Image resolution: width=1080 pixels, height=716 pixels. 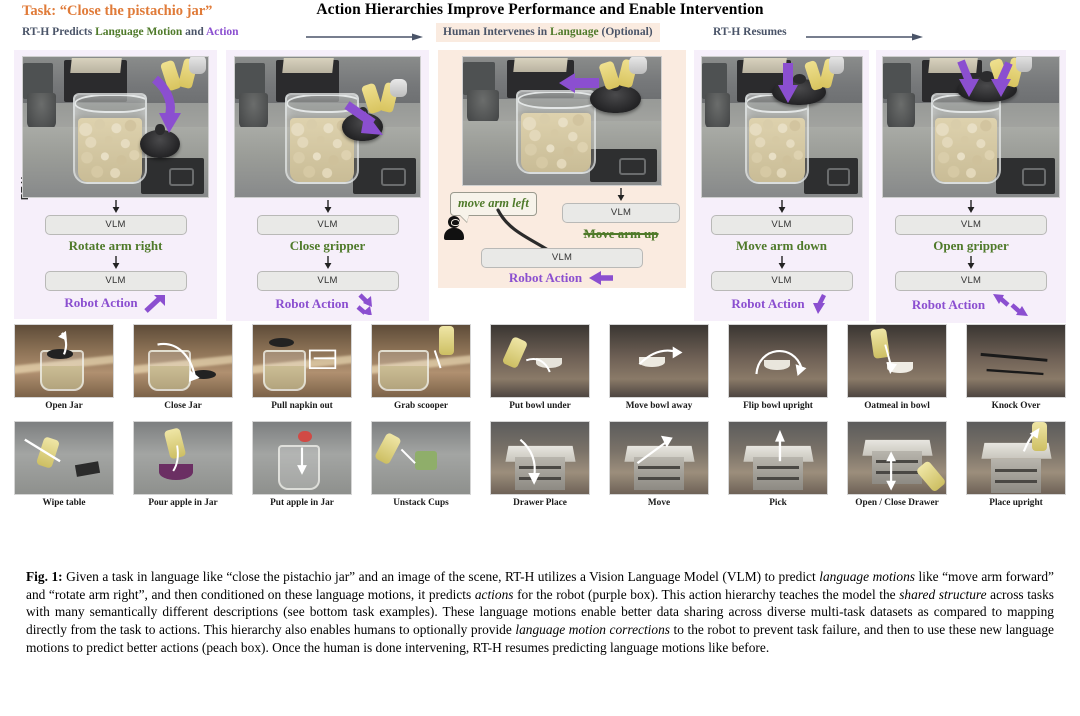 What do you see at coordinates (115, 303) in the screenshot?
I see `robot-action-line-1: Robot Action` at bounding box center [115, 303].